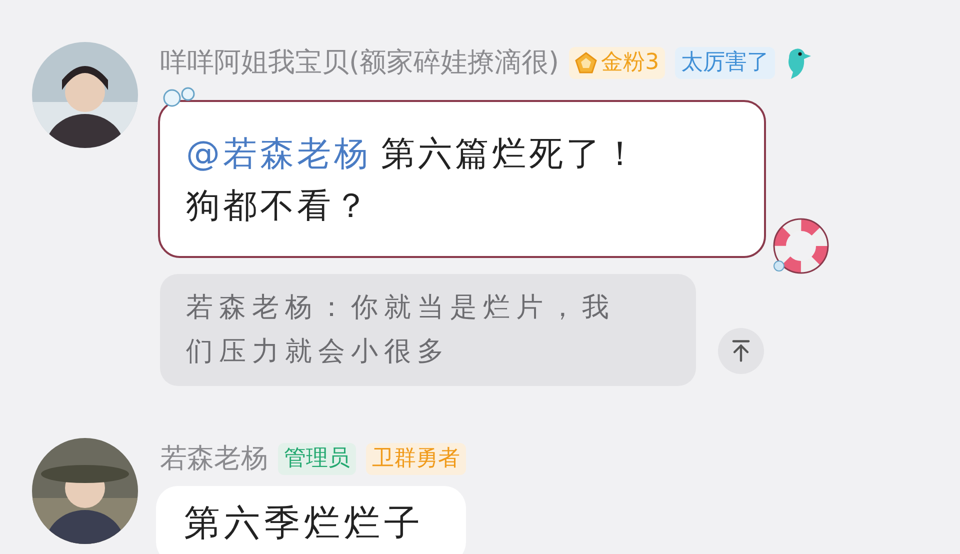  Describe the element at coordinates (741, 351) in the screenshot. I see `scroll-to-top-button` at that location.